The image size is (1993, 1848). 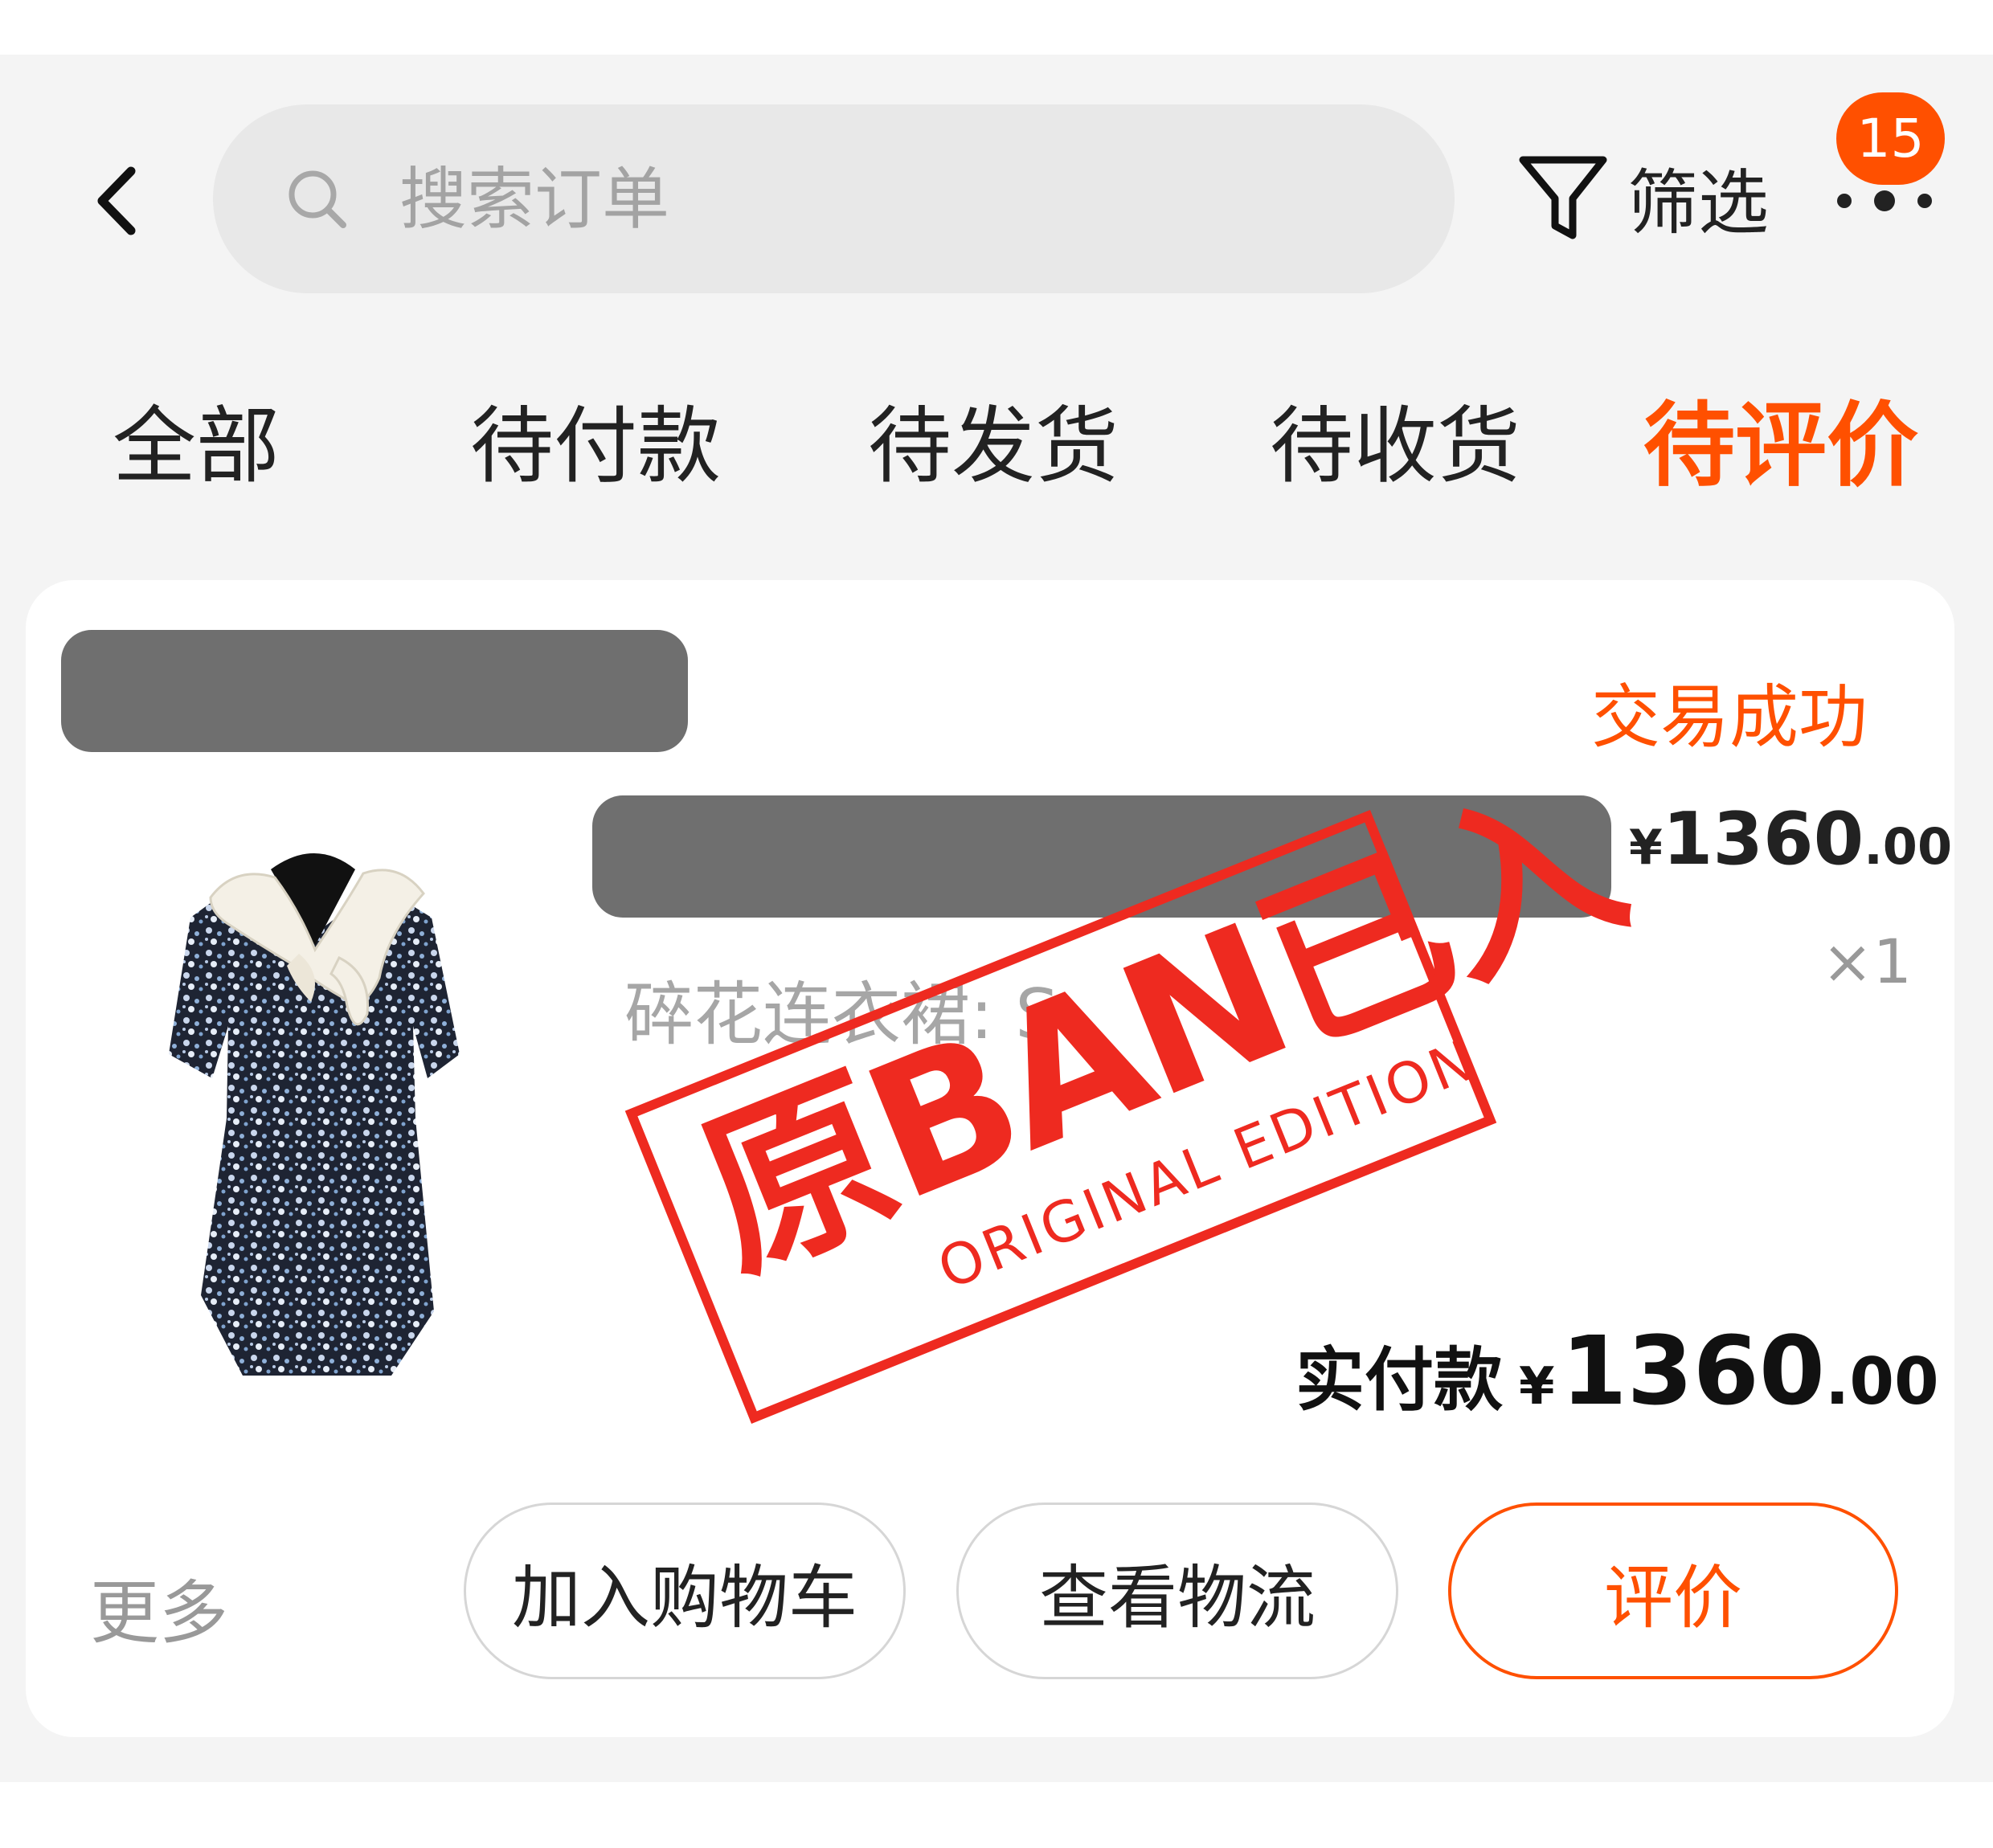 I want to click on shop-name-redacted, so click(x=374, y=691).